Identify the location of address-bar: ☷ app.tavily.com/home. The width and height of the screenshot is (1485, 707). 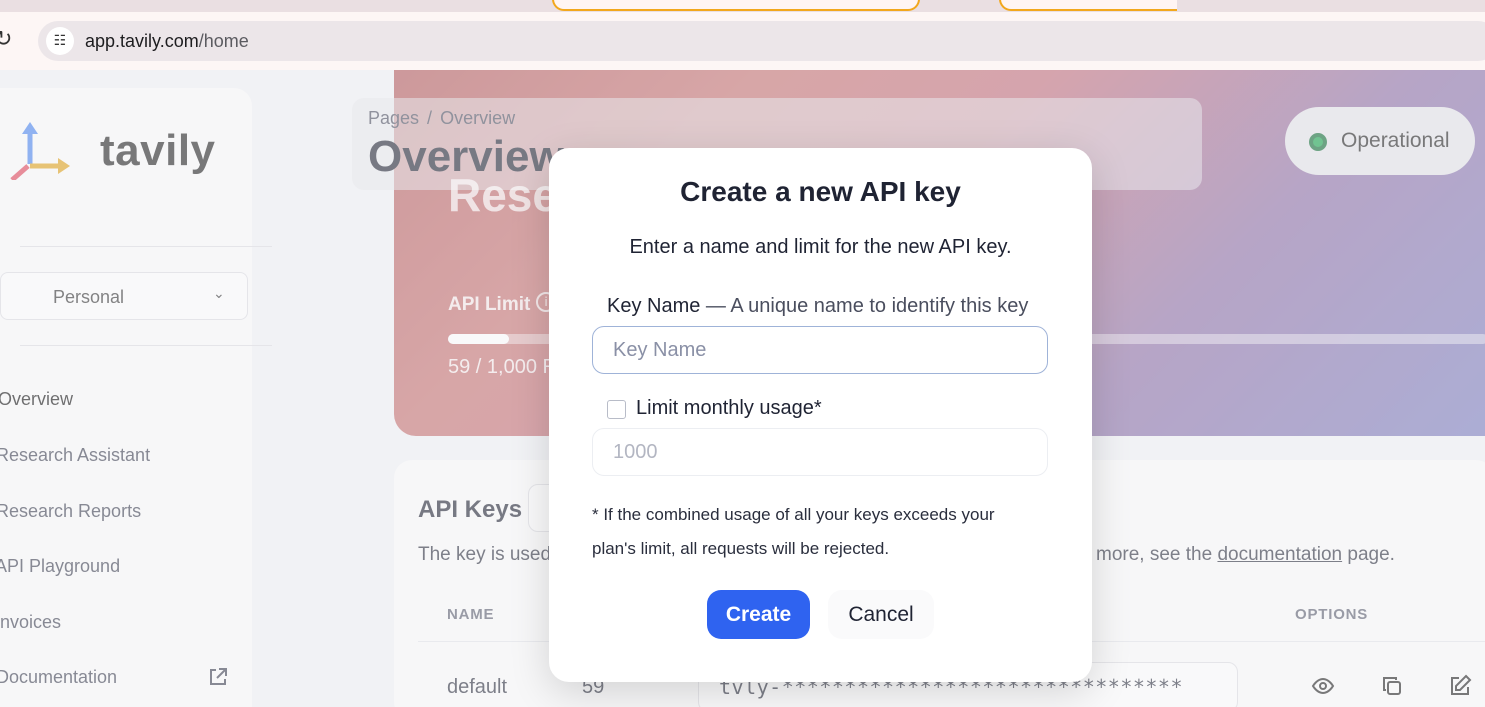
(761, 41).